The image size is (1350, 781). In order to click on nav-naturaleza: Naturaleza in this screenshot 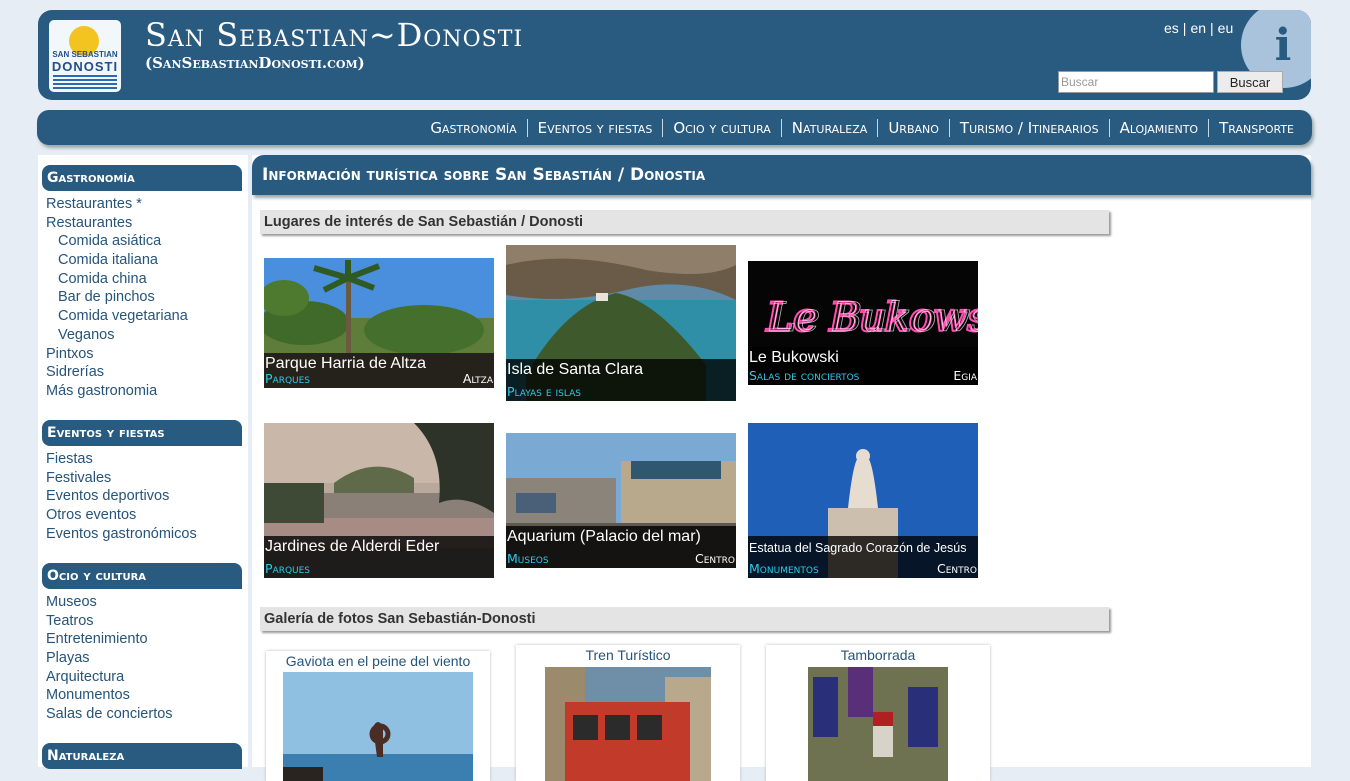, I will do `click(829, 128)`.